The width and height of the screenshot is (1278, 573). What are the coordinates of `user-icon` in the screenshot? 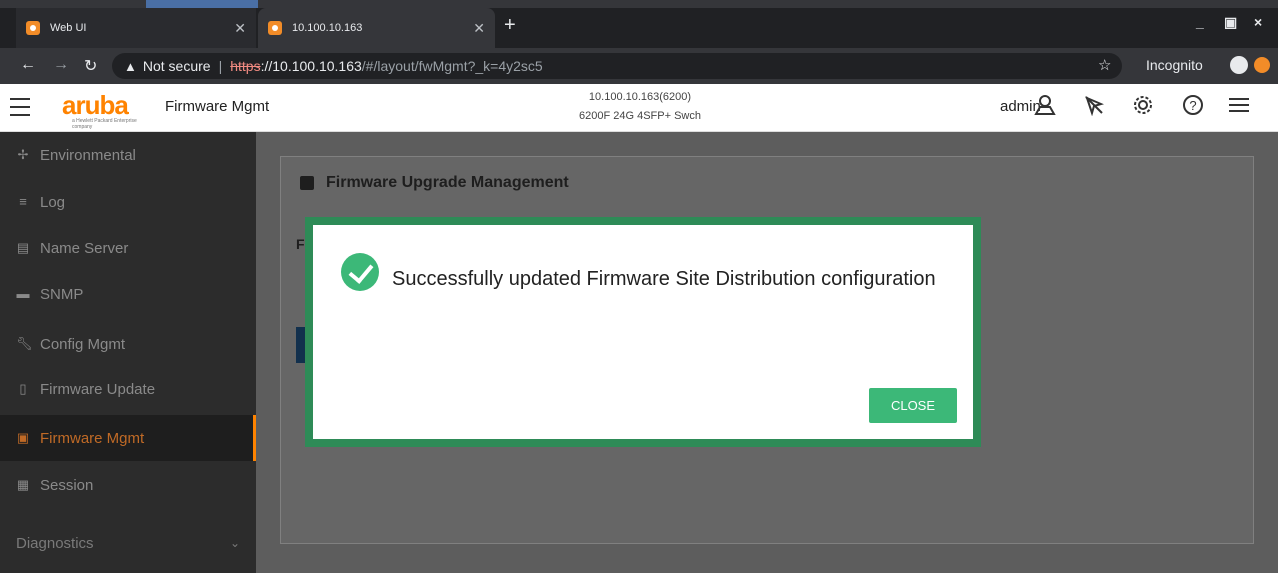 It's located at (1045, 107).